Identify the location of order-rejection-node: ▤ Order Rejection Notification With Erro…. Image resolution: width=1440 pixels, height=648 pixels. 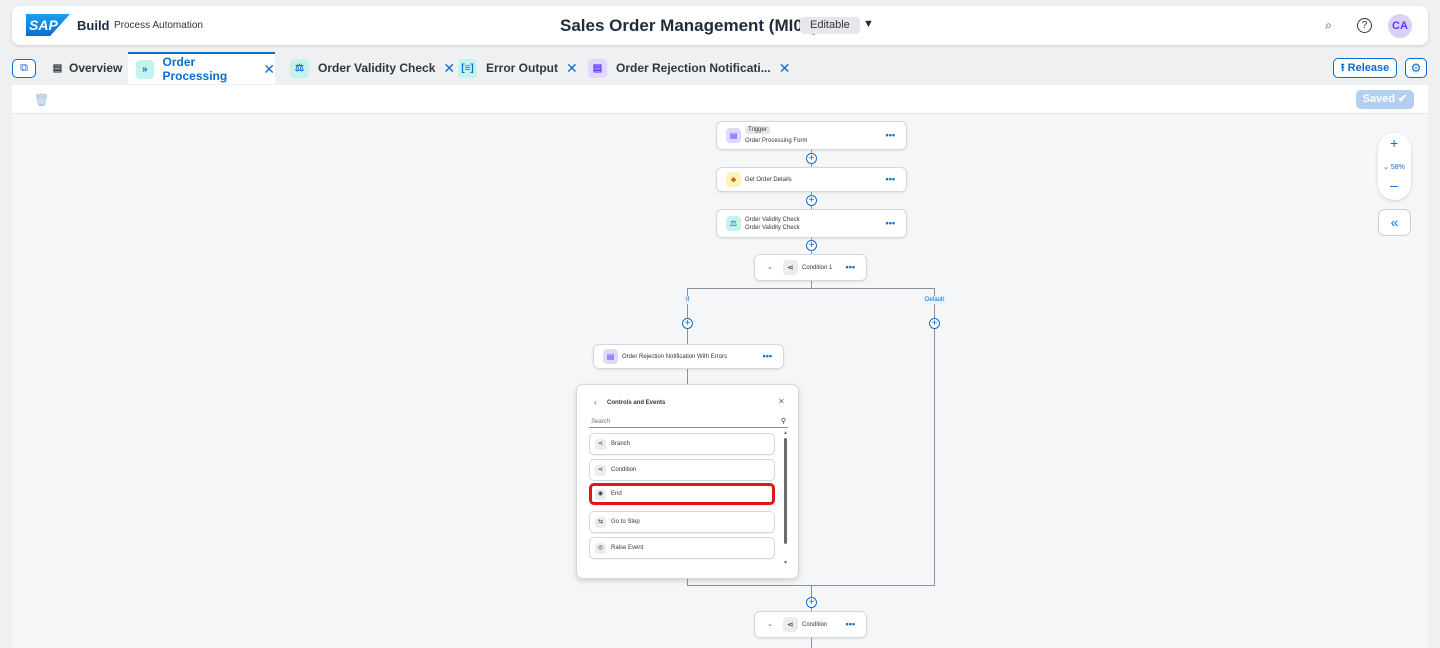
(688, 356).